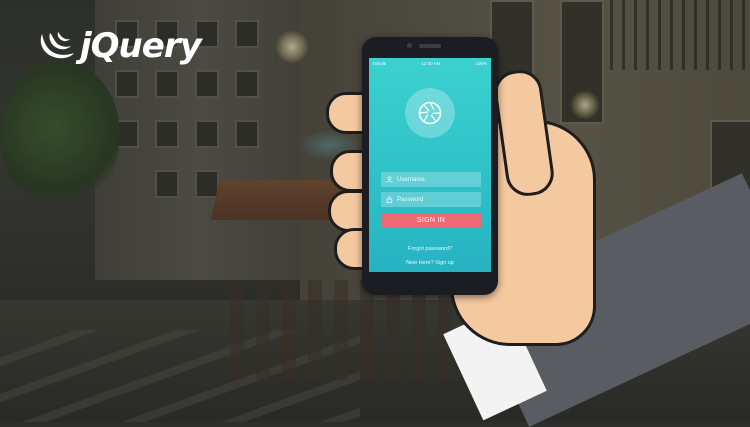 This screenshot has width=750, height=427. What do you see at coordinates (141, 46) in the screenshot?
I see `logo-wordmark: jQuery` at bounding box center [141, 46].